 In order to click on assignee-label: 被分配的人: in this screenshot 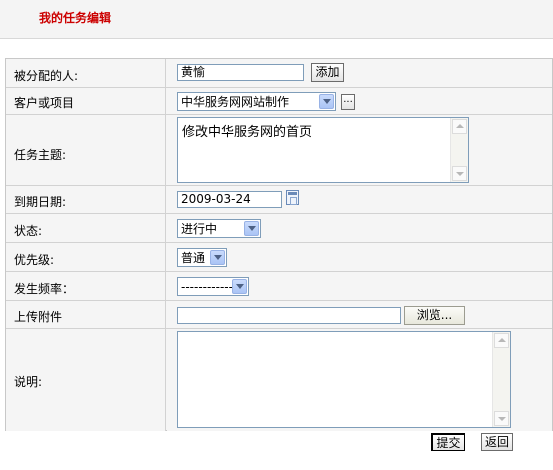, I will do `click(46, 76)`.